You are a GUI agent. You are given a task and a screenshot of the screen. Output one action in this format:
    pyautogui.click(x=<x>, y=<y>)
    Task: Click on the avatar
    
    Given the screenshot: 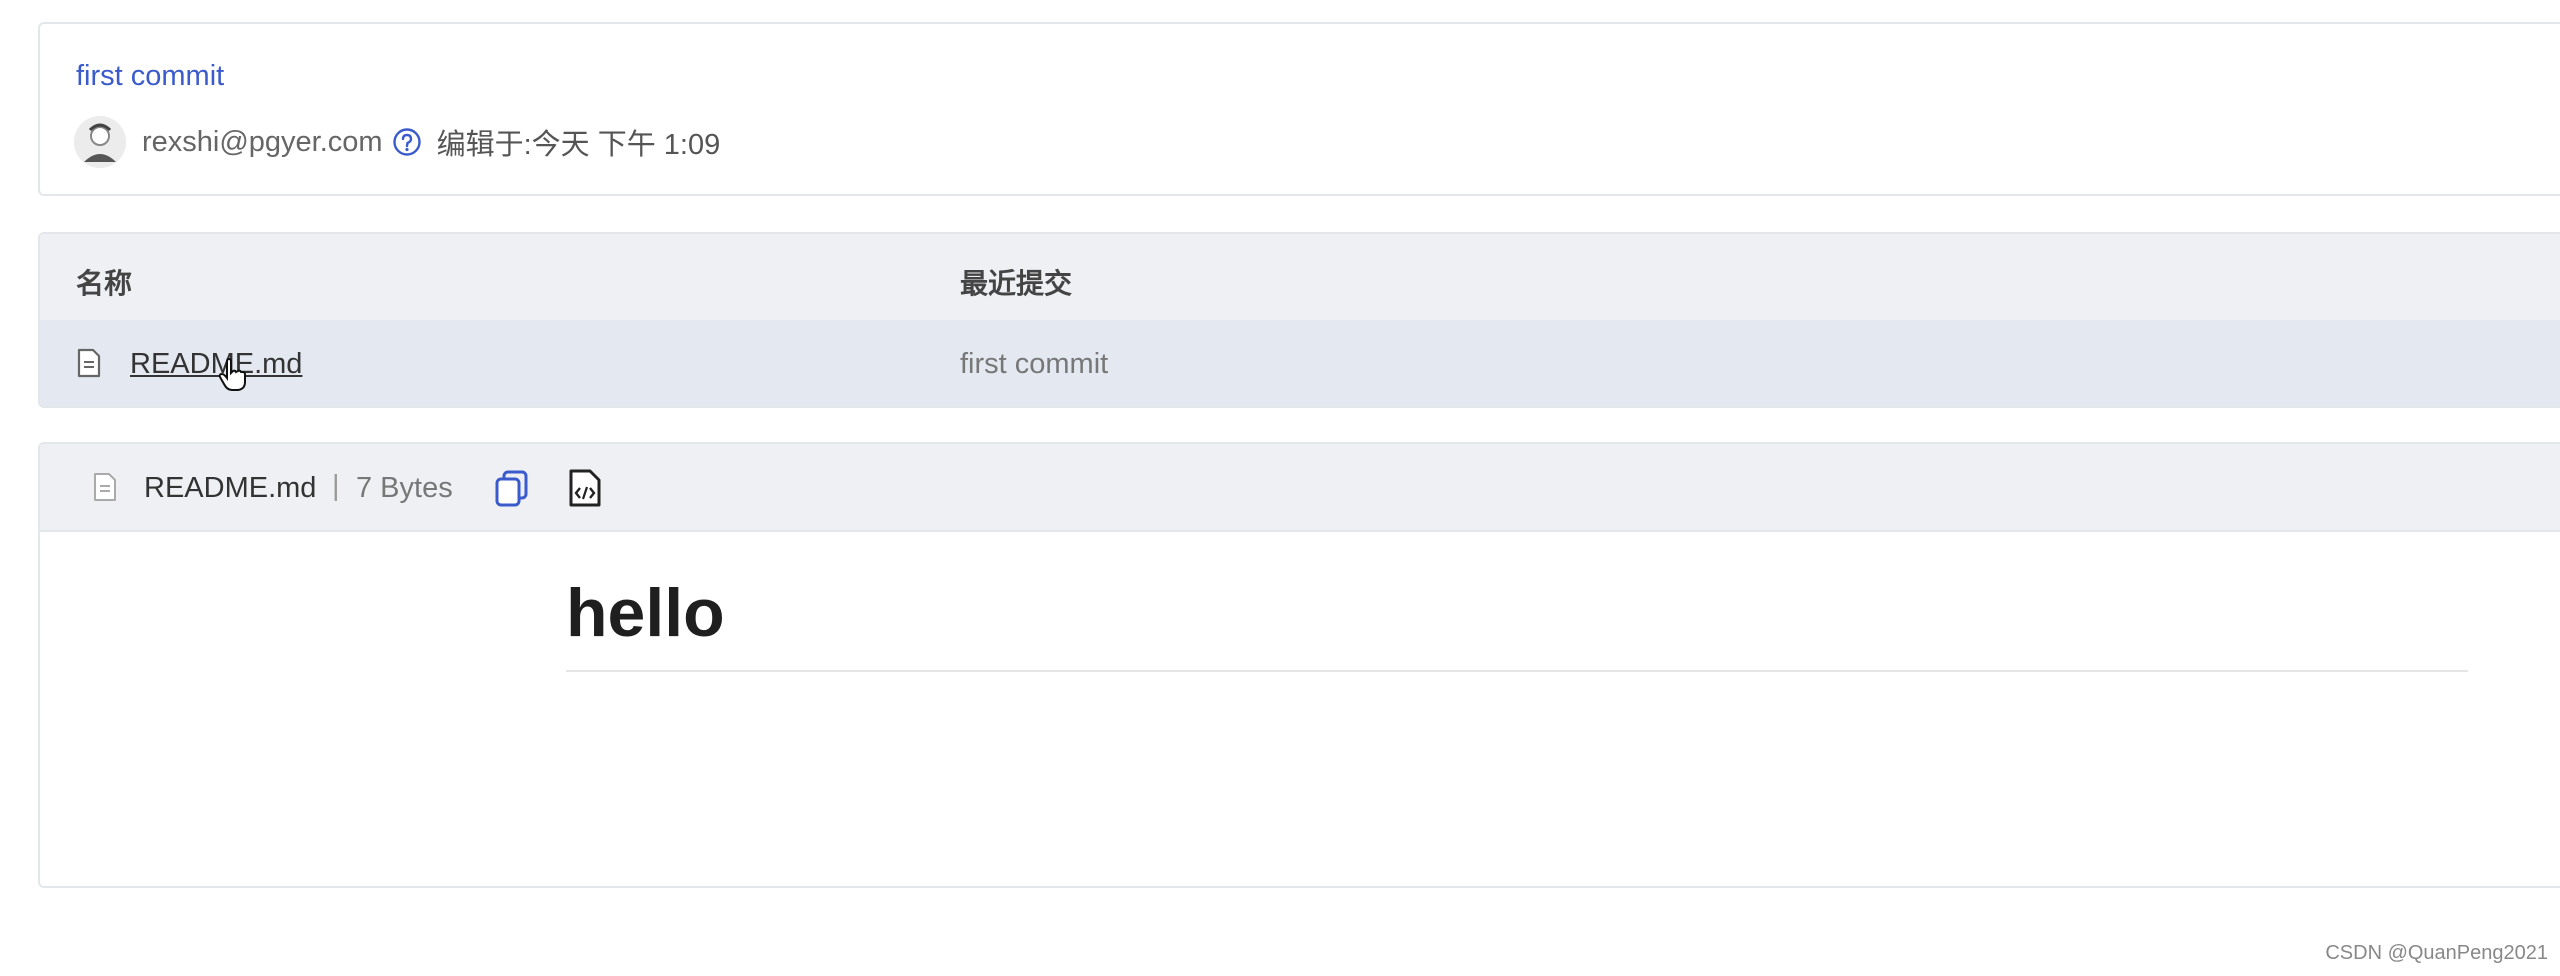 What is the action you would take?
    pyautogui.click(x=100, y=142)
    